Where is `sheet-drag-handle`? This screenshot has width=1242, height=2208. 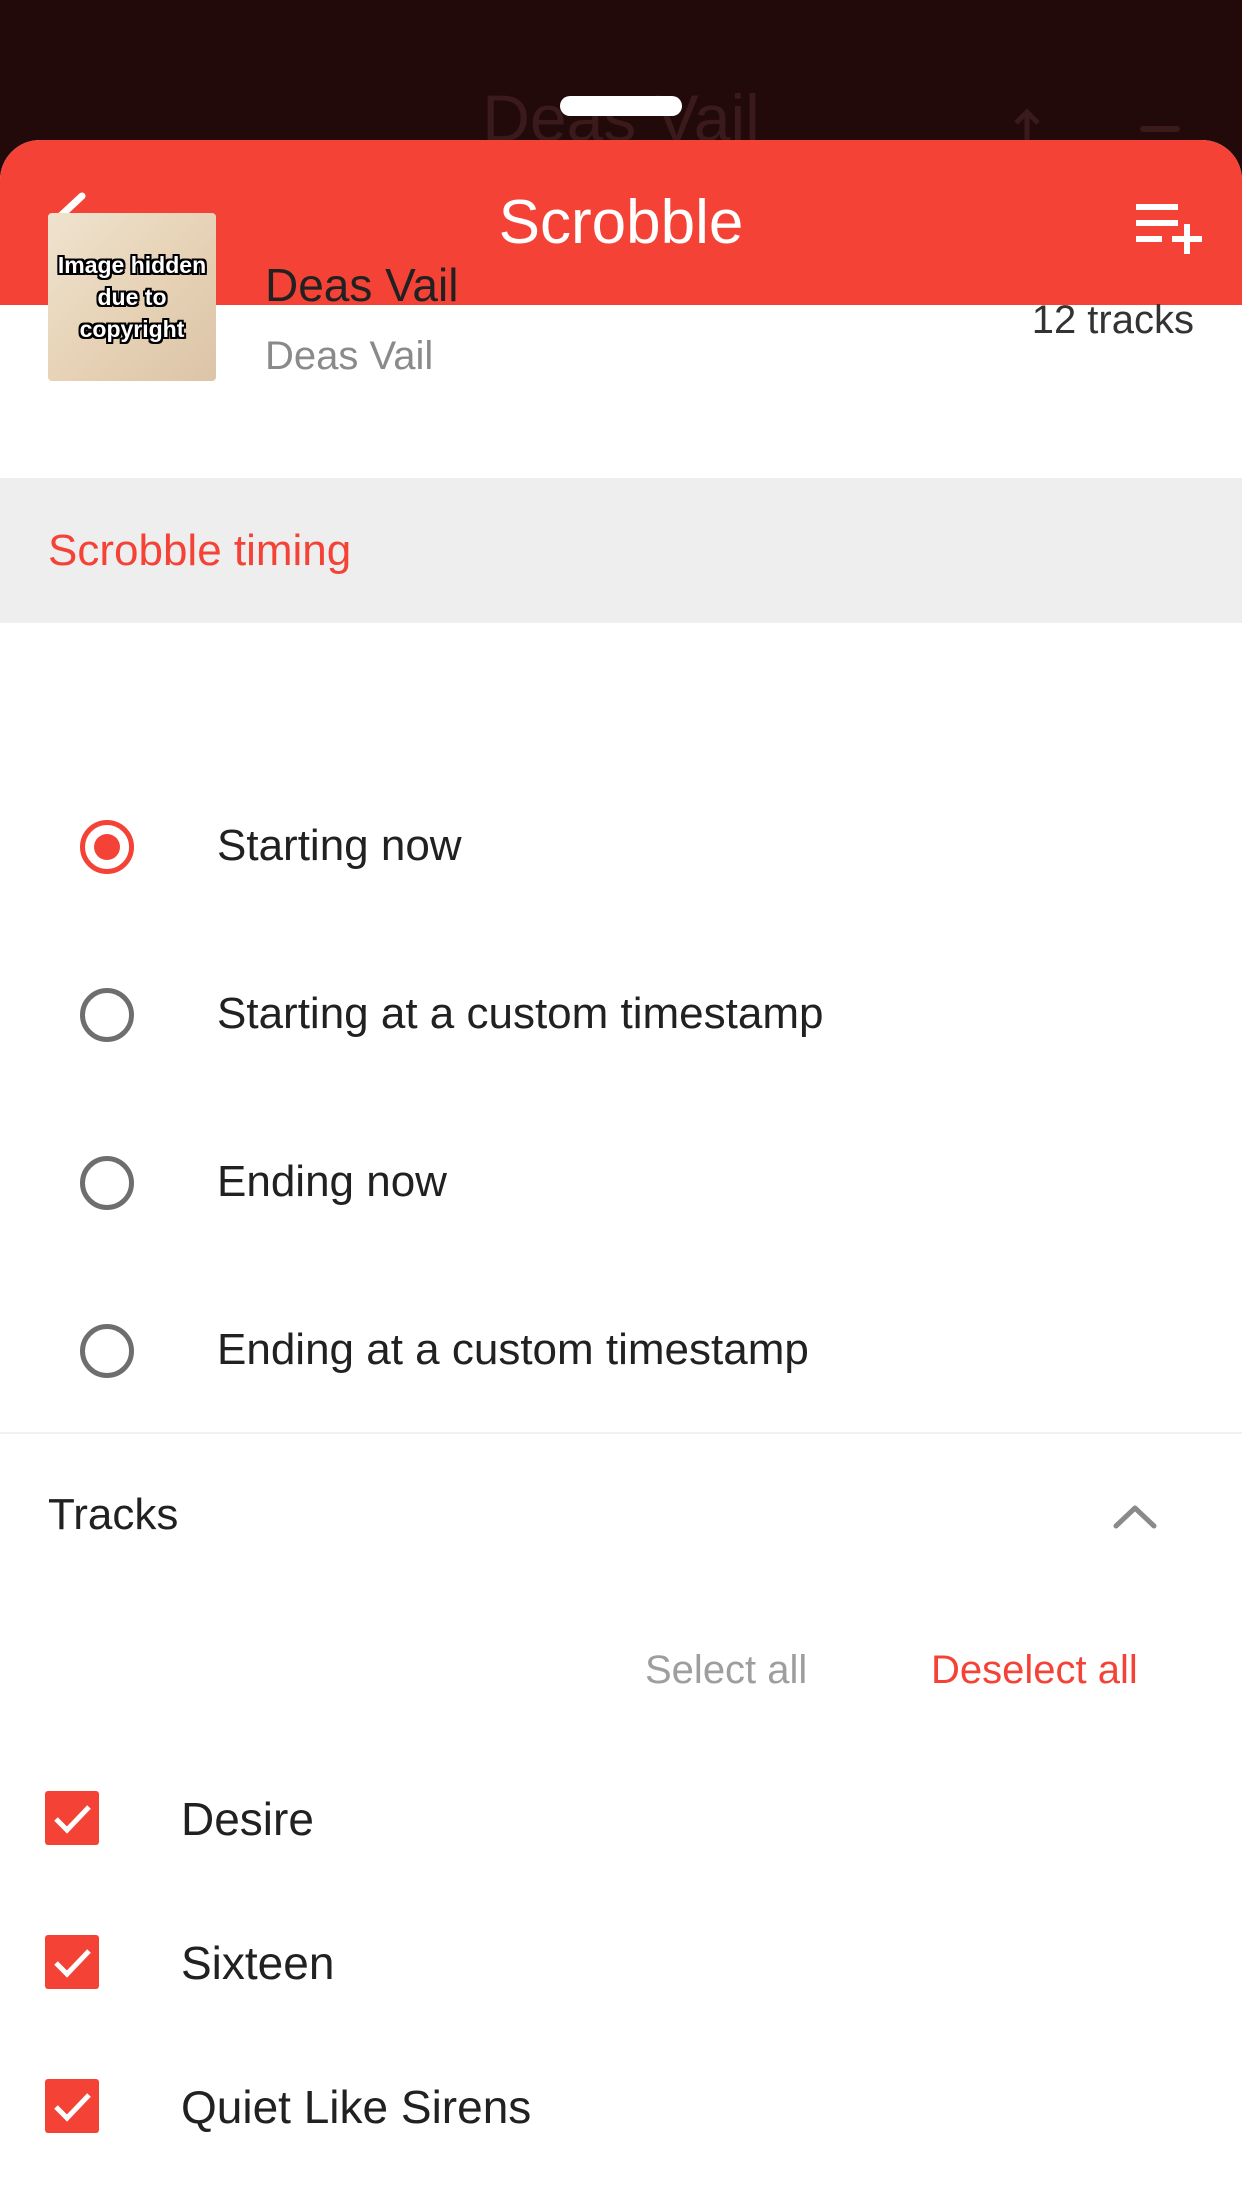 sheet-drag-handle is located at coordinates (621, 106).